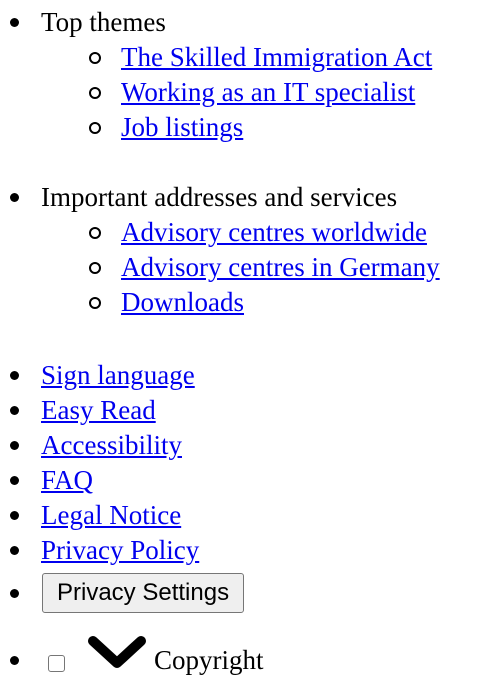 The height and width of the screenshot is (678, 501). I want to click on link-advisory-centres-worldwide: Advisory centres worldwide, so click(274, 232).